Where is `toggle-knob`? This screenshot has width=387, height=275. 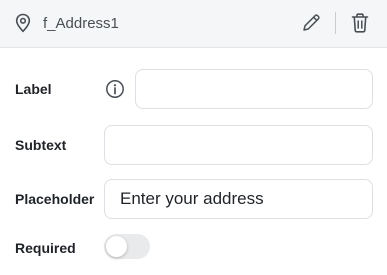
toggle-knob is located at coordinates (116, 246).